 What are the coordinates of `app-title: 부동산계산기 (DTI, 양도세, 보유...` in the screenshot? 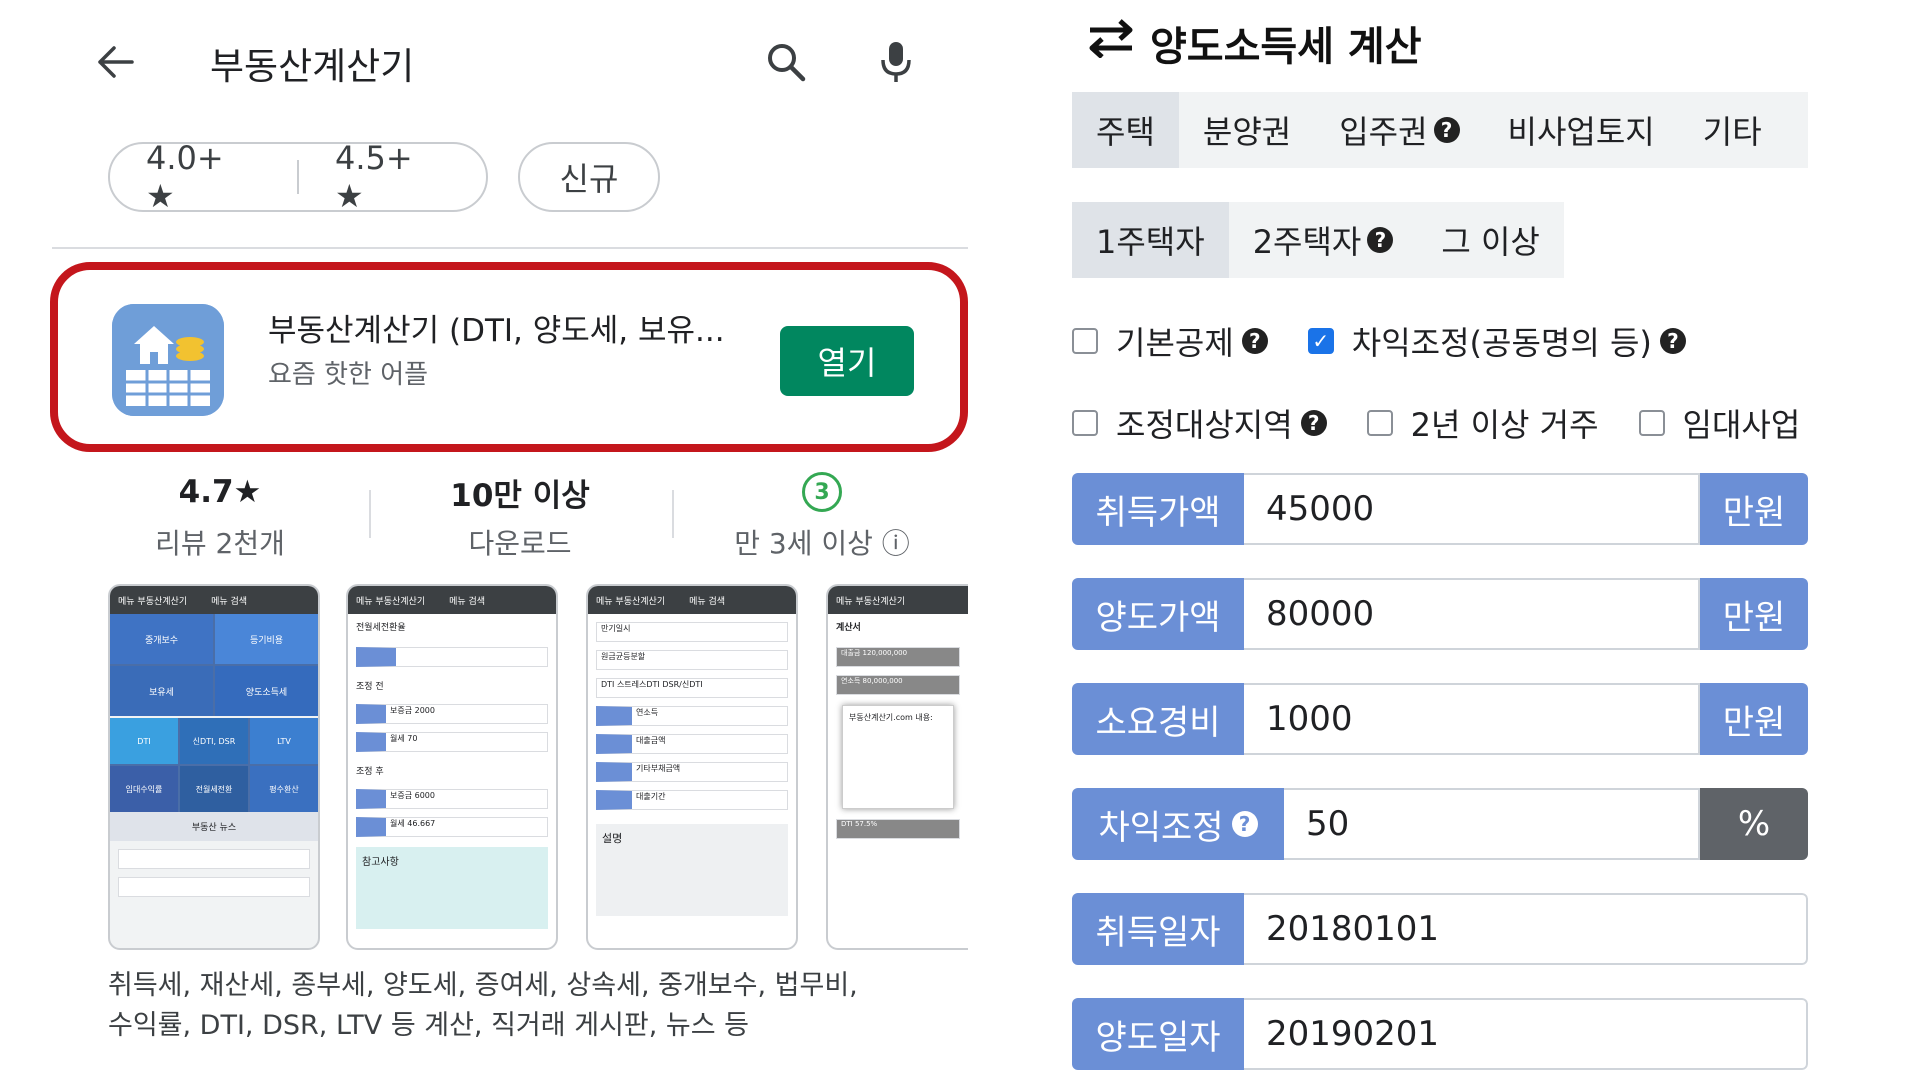 It's located at (496, 327).